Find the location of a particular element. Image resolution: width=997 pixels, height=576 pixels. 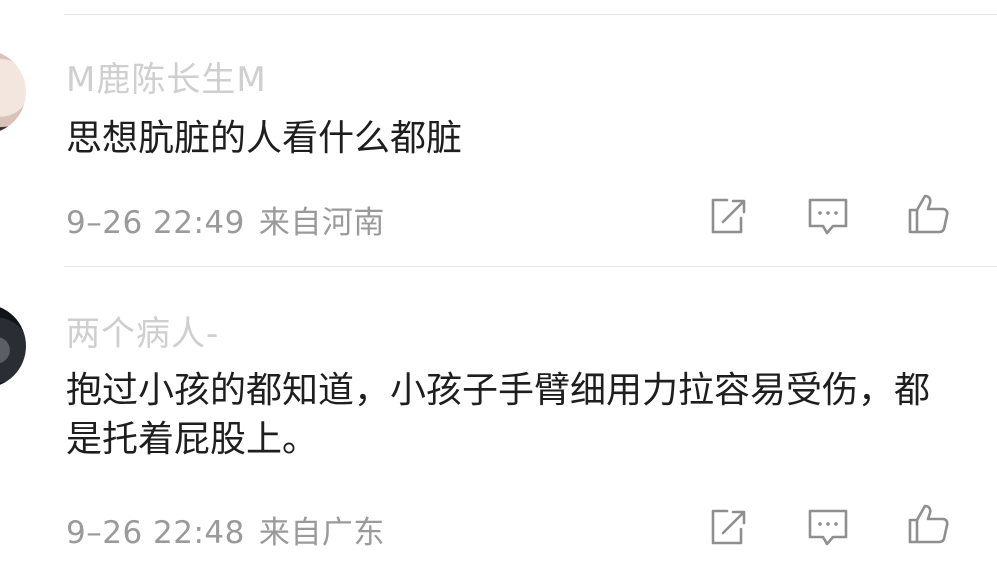

comment-text: 思想肮脏的人看什么都脏 is located at coordinates (264, 138).